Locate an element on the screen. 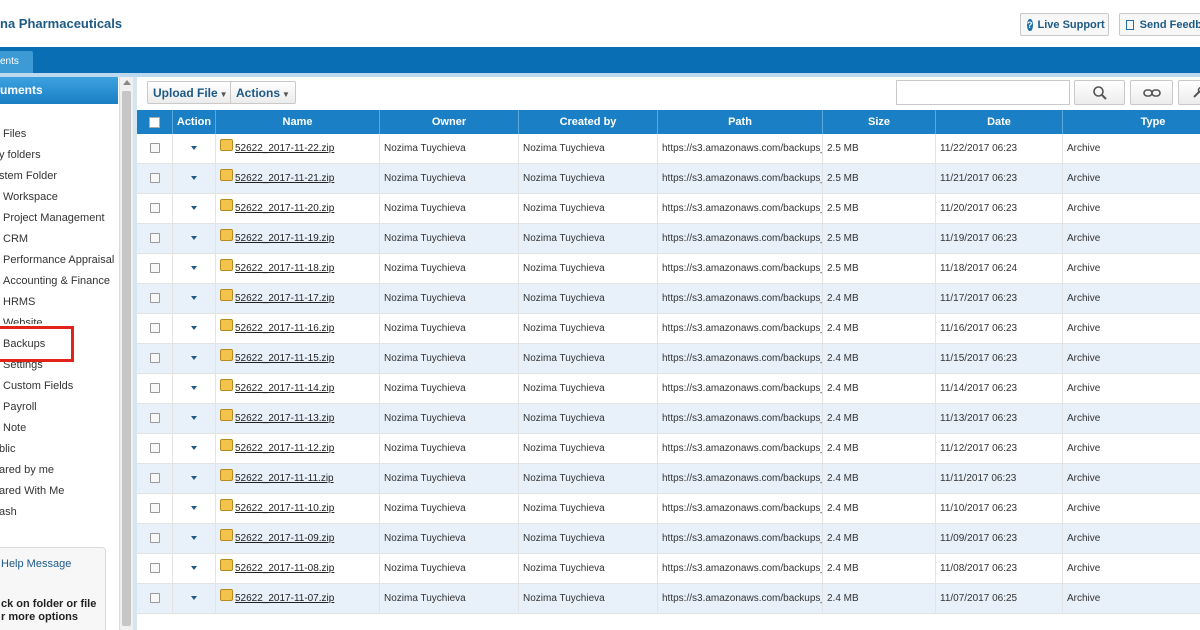 This screenshot has width=1200, height=630. column-header-name: Name is located at coordinates (298, 122).